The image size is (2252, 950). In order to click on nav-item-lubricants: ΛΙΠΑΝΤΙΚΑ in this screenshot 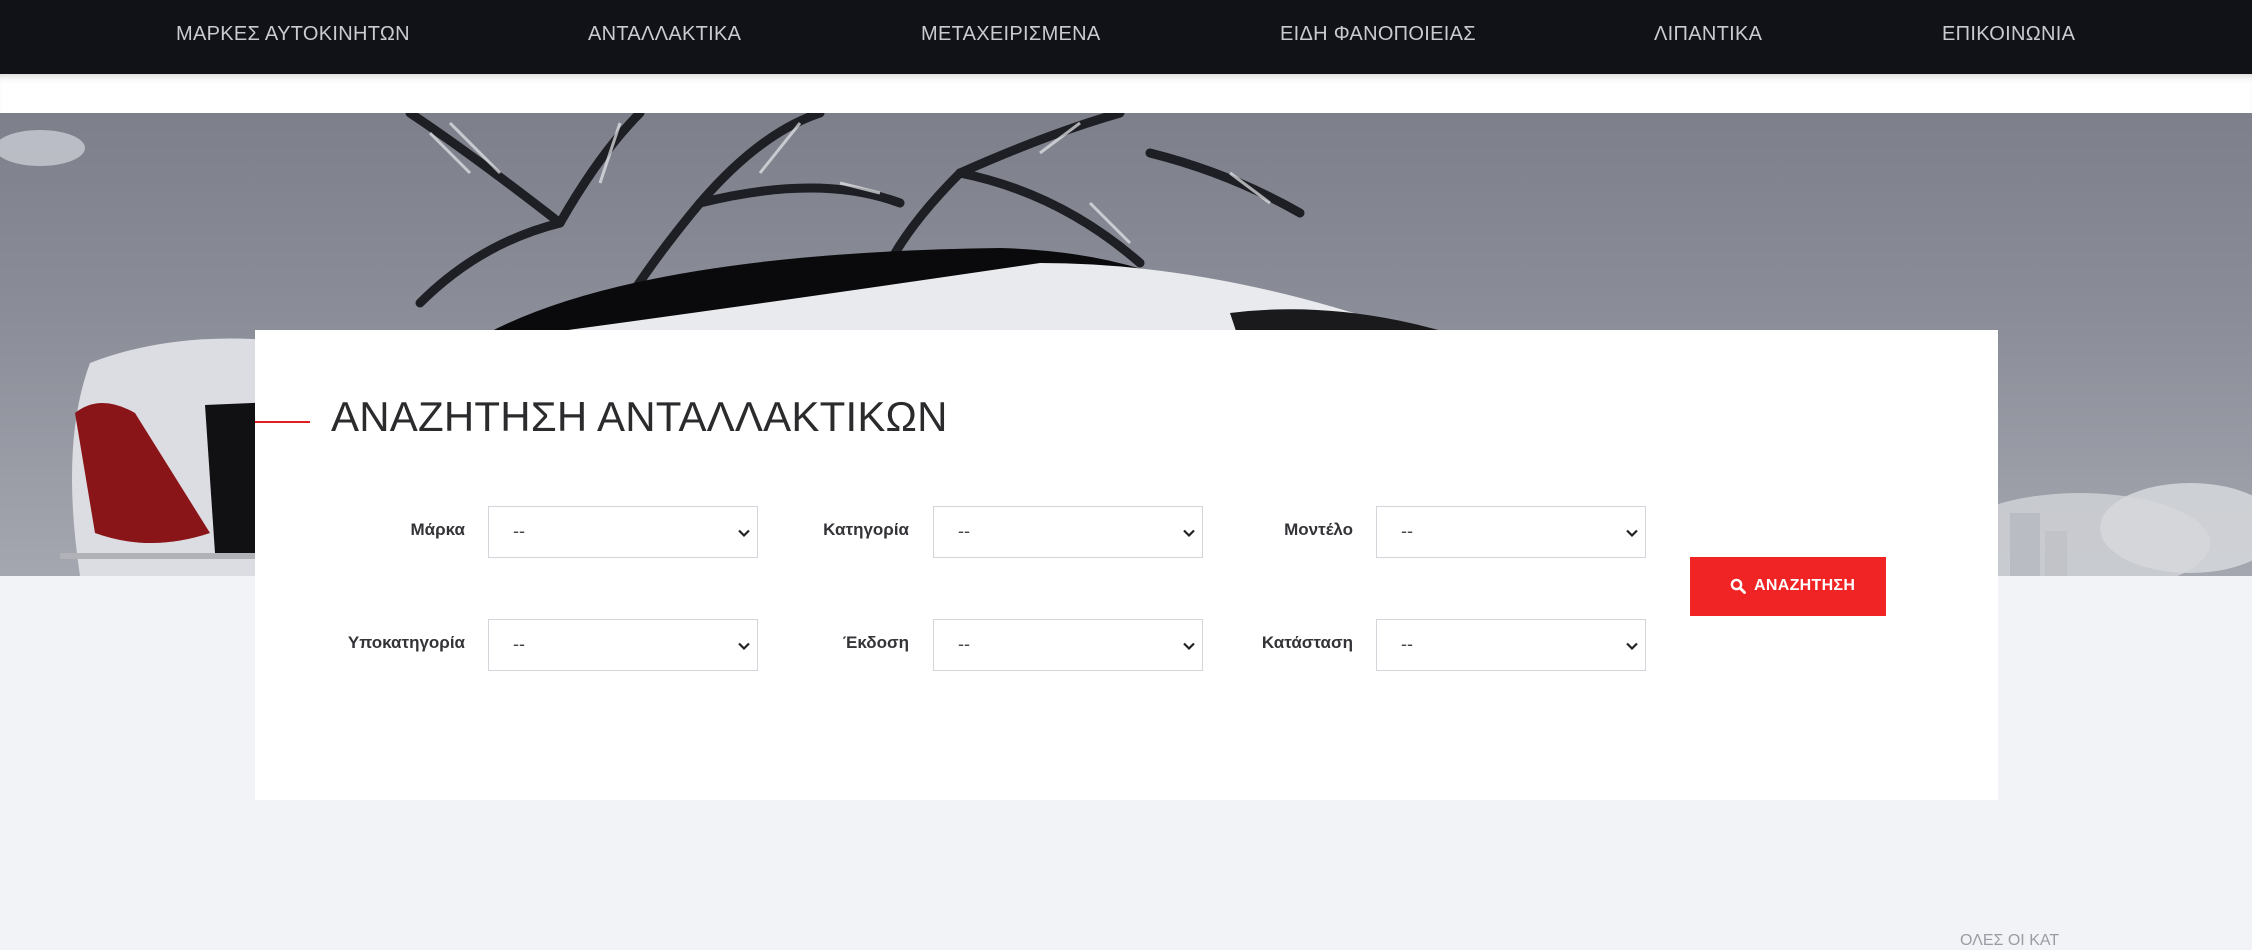, I will do `click(1708, 34)`.